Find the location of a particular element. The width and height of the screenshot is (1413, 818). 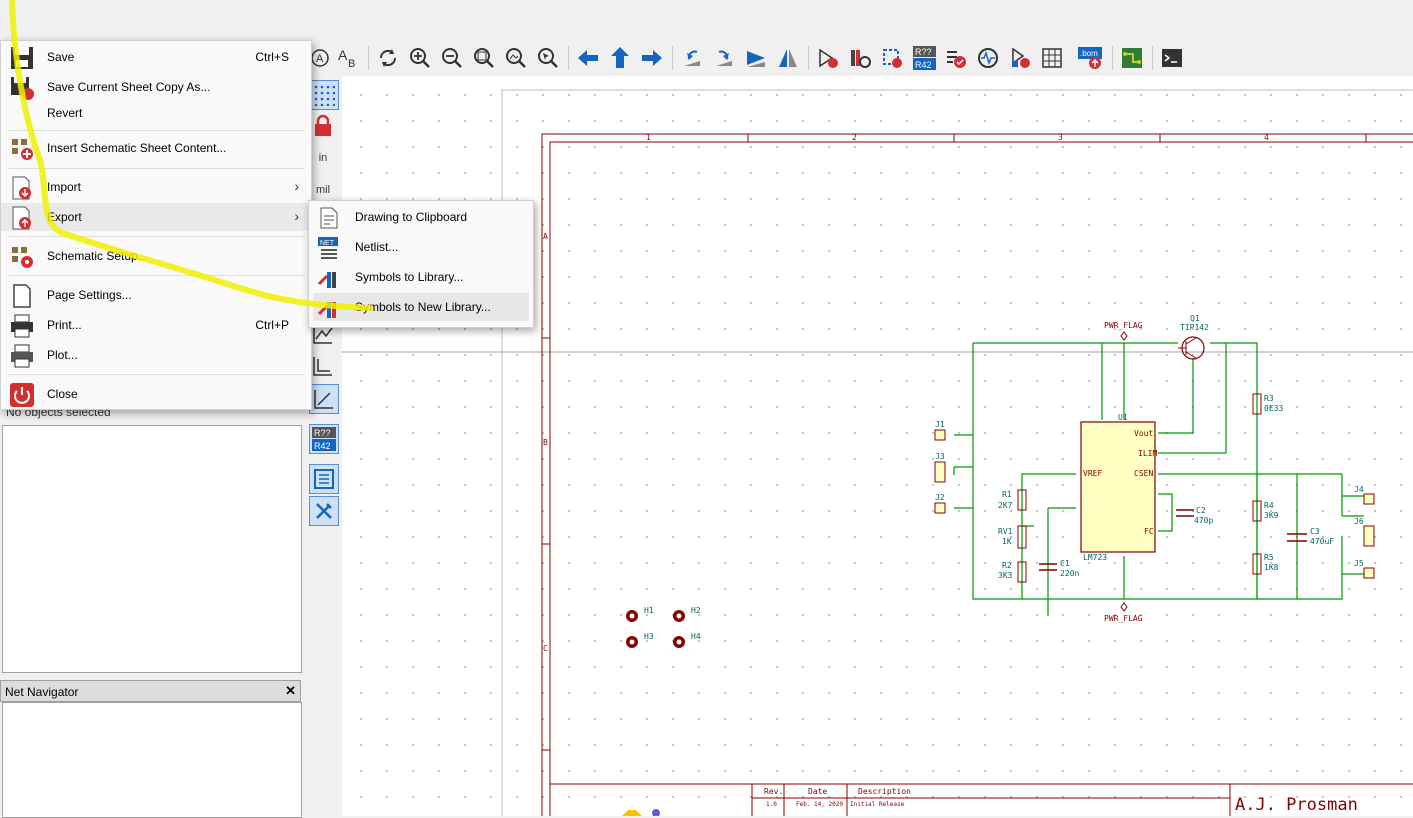

left-annotate-bottom: R42 is located at coordinates (322, 446).